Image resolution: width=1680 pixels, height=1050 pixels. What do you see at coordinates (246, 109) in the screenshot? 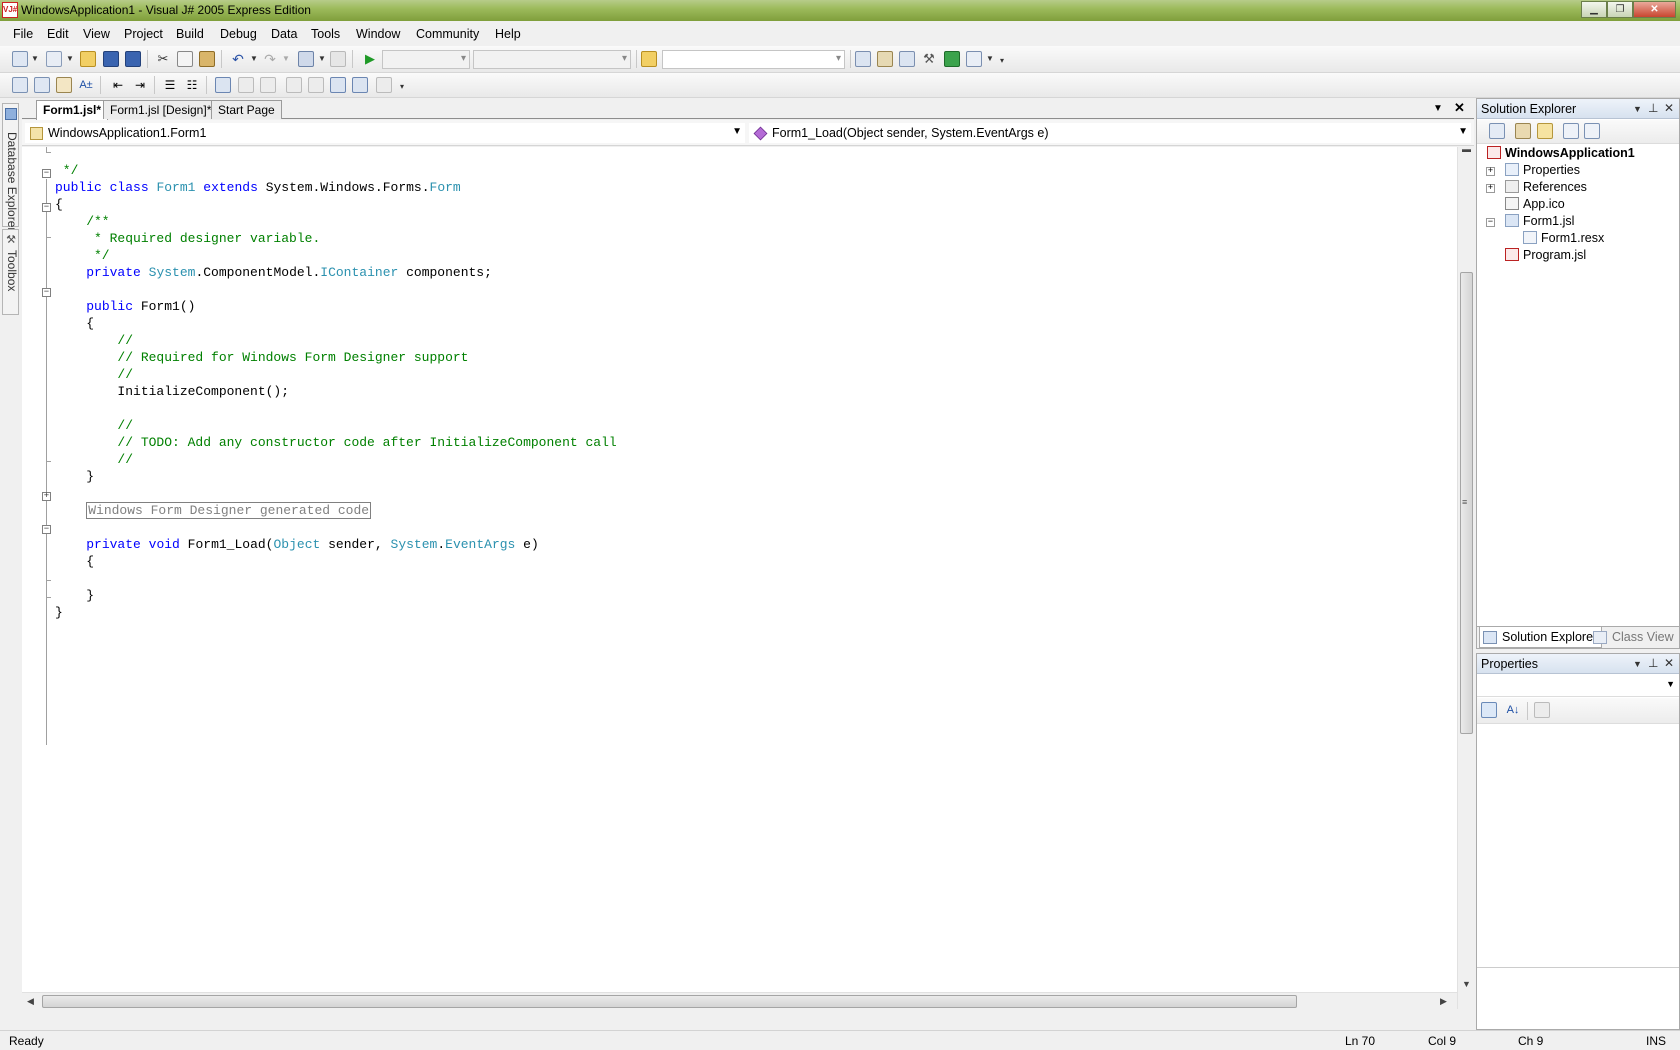
I see `tab-start-page: Start Page` at bounding box center [246, 109].